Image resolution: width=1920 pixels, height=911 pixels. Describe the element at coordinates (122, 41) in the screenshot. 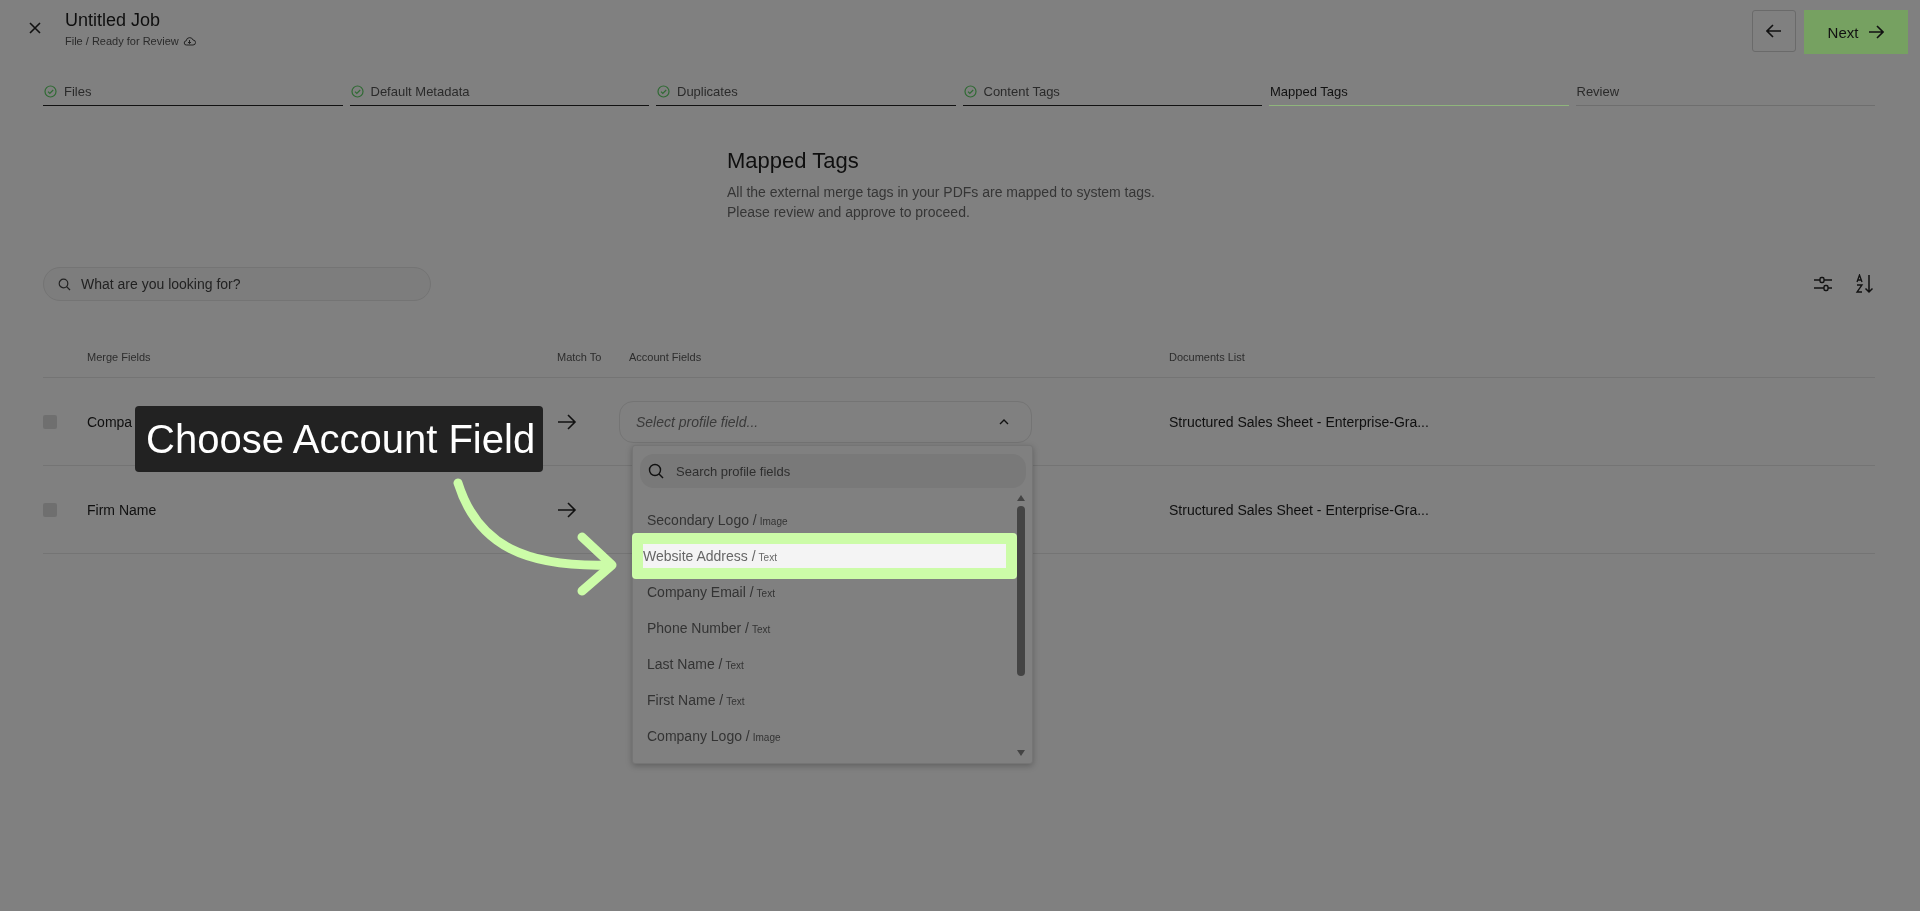

I see `breadcrumb: File / Ready for Review` at that location.